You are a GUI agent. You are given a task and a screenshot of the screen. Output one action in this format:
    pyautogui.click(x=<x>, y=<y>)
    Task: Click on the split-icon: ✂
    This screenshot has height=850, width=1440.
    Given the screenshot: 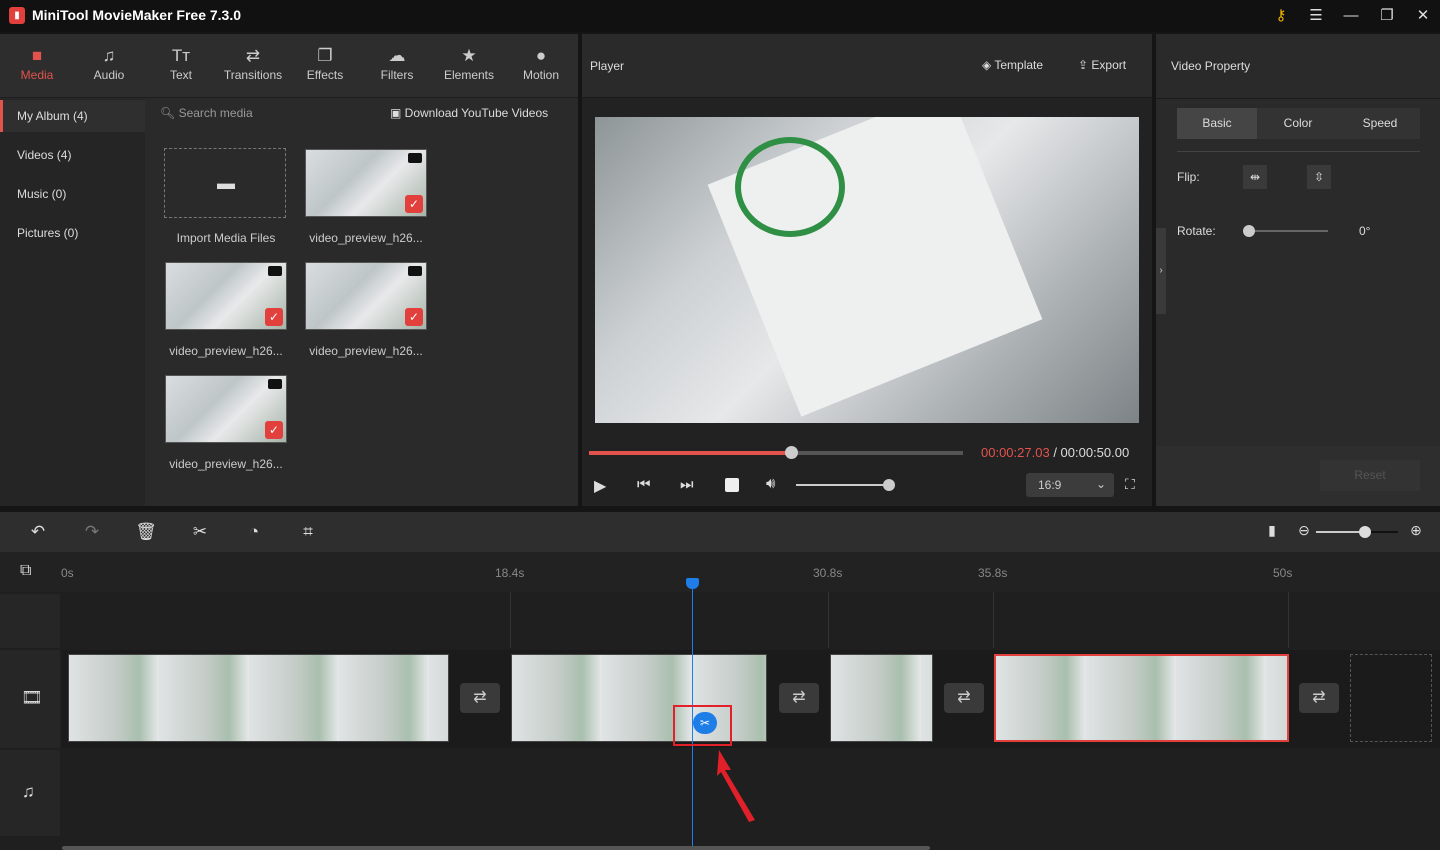 What is the action you would take?
    pyautogui.click(x=200, y=532)
    